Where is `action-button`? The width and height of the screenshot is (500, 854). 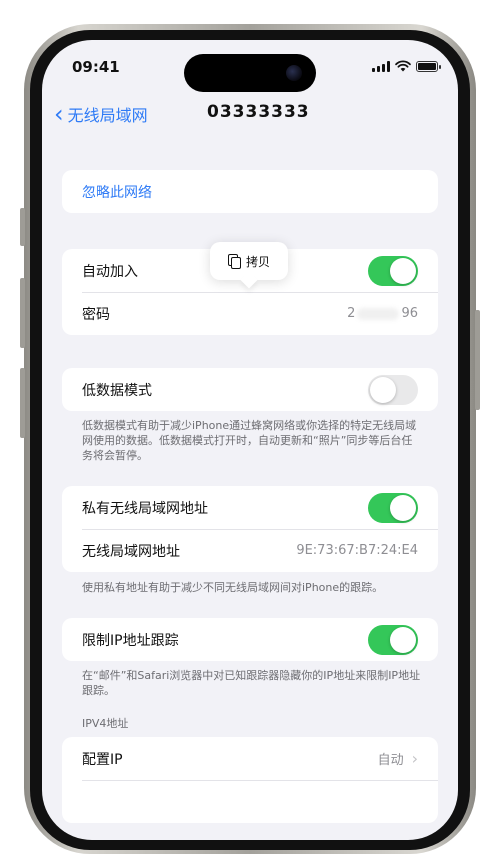
action-button is located at coordinates (22, 227).